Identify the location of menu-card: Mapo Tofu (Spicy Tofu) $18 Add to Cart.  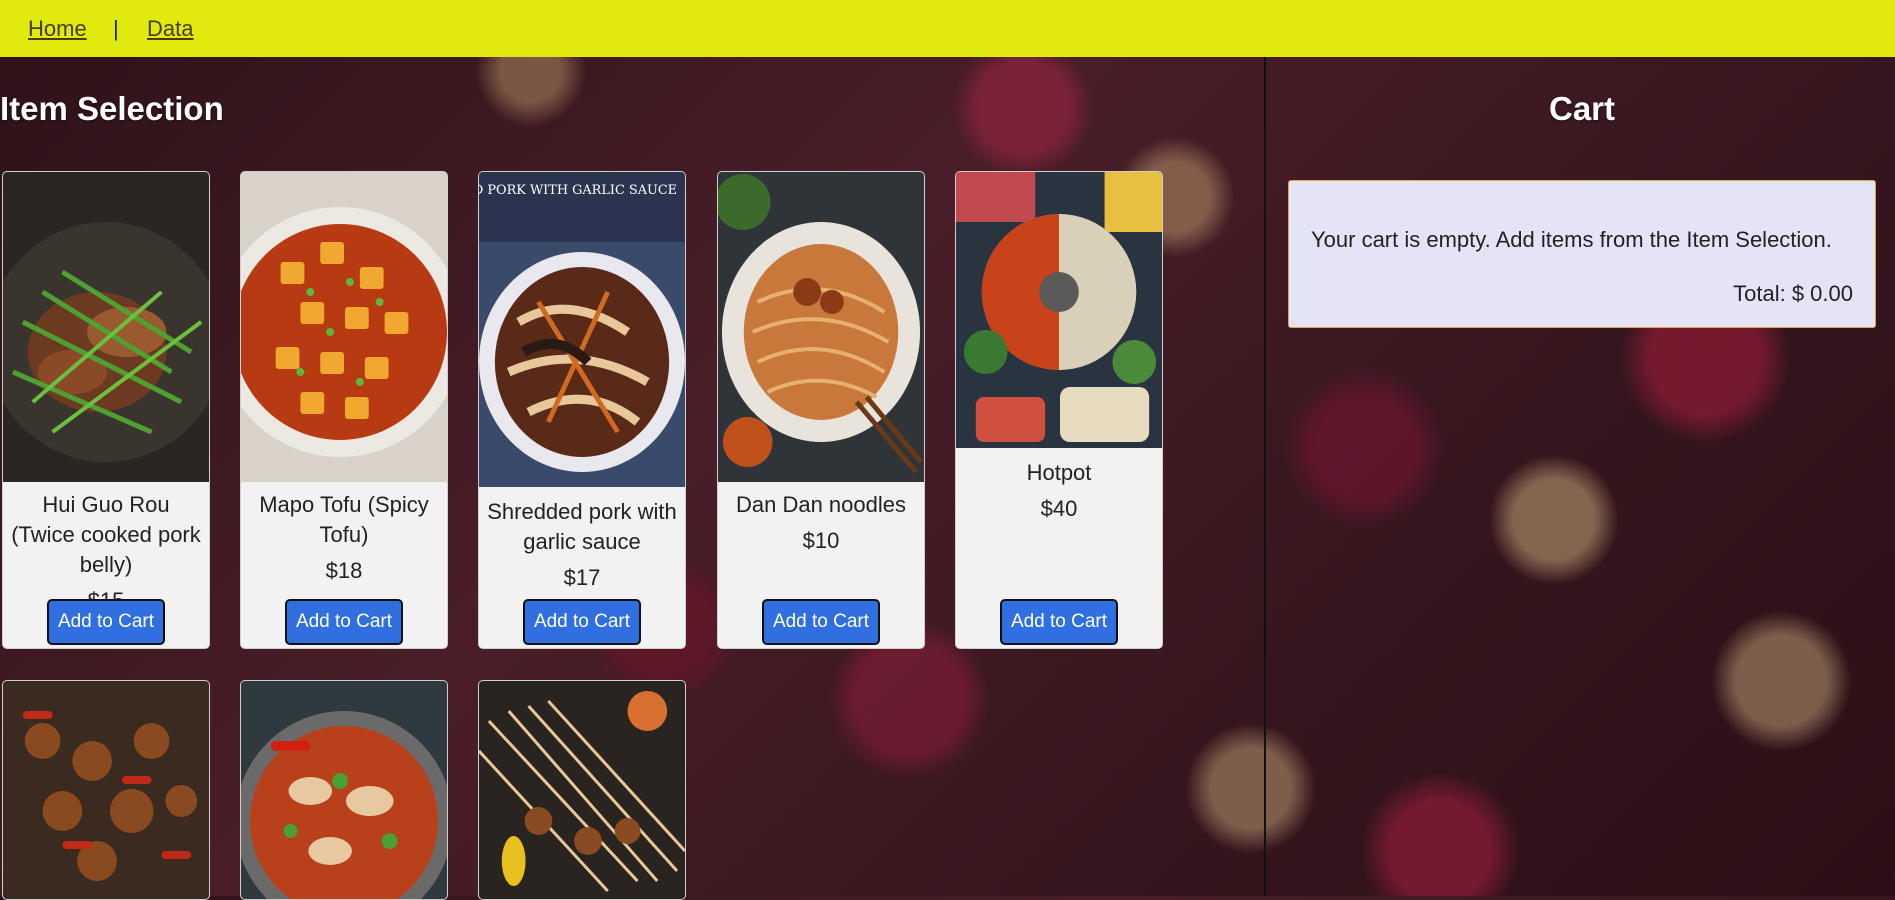
(344, 410).